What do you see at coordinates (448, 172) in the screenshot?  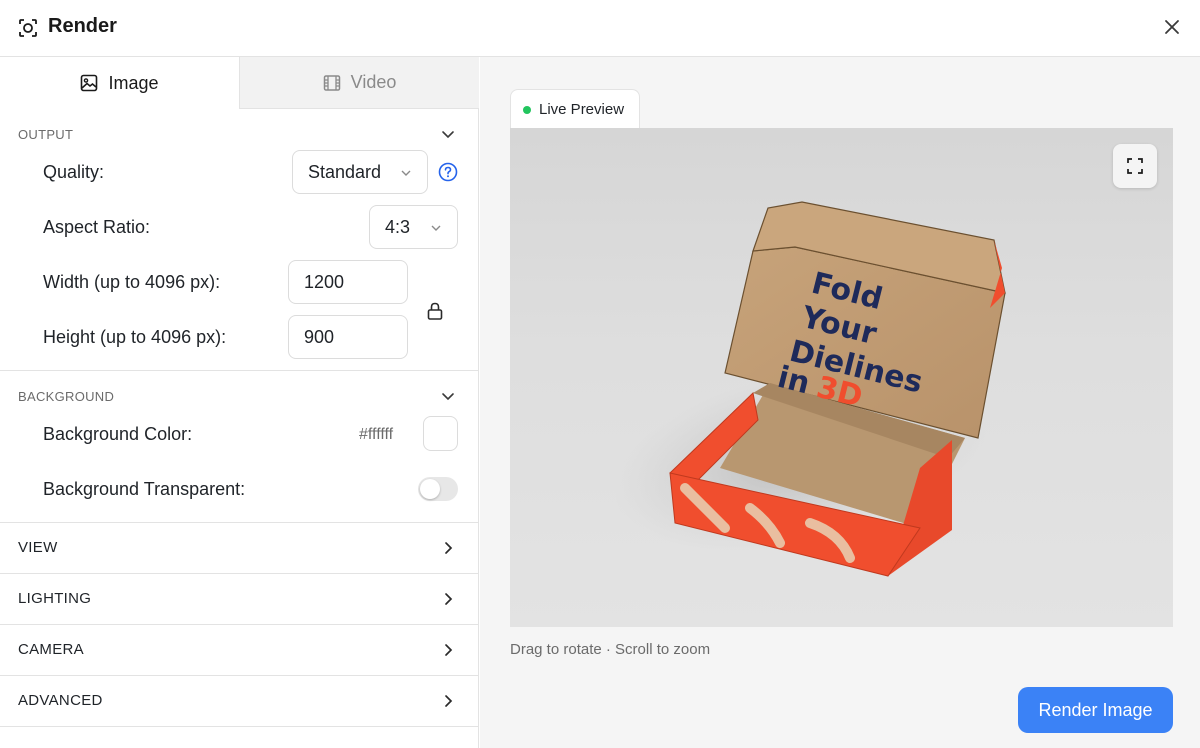 I see `help-icon` at bounding box center [448, 172].